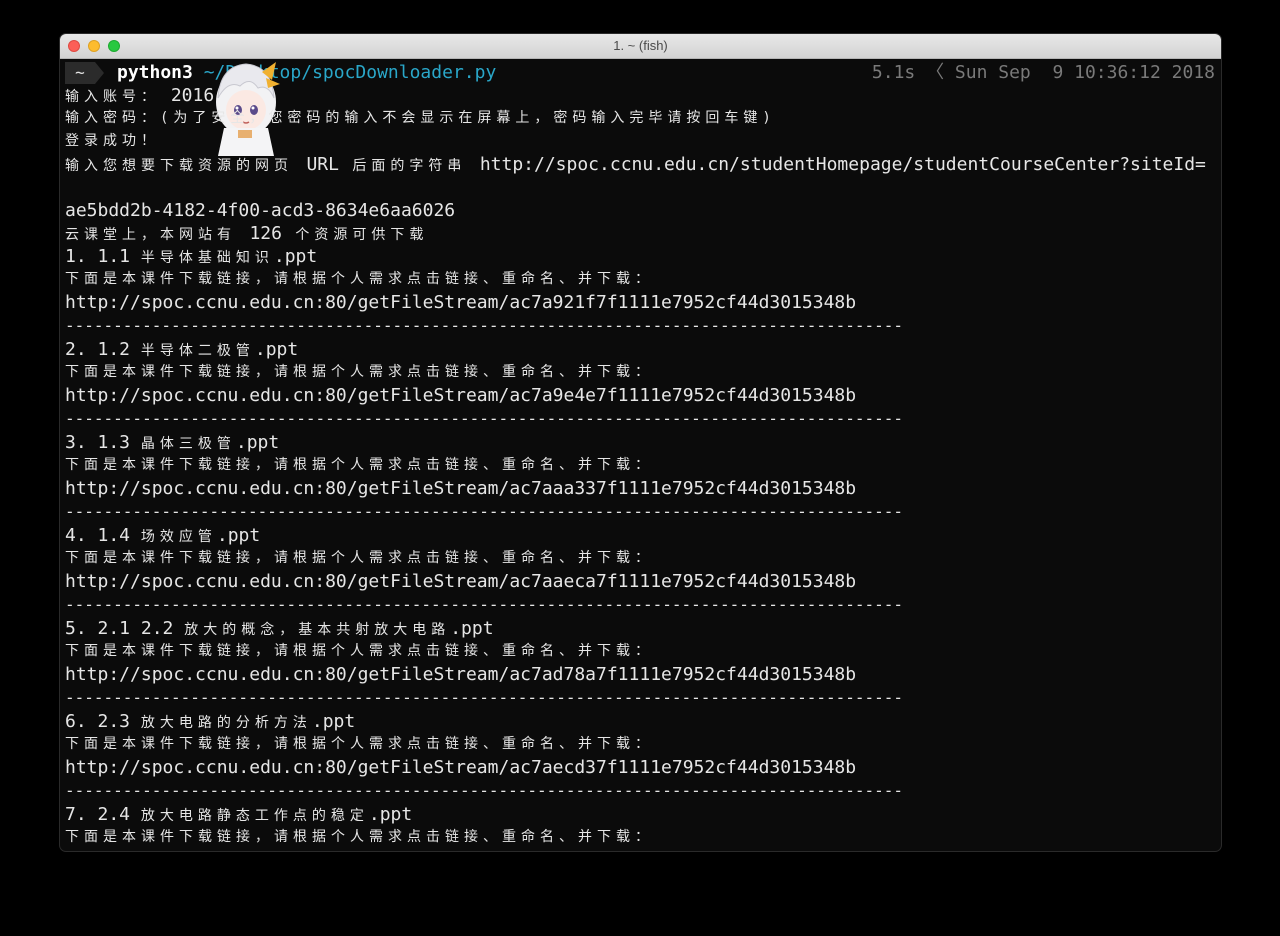 Image resolution: width=1280 pixels, height=936 pixels. I want to click on entry-name: 半导体基础知识, so click(207, 258).